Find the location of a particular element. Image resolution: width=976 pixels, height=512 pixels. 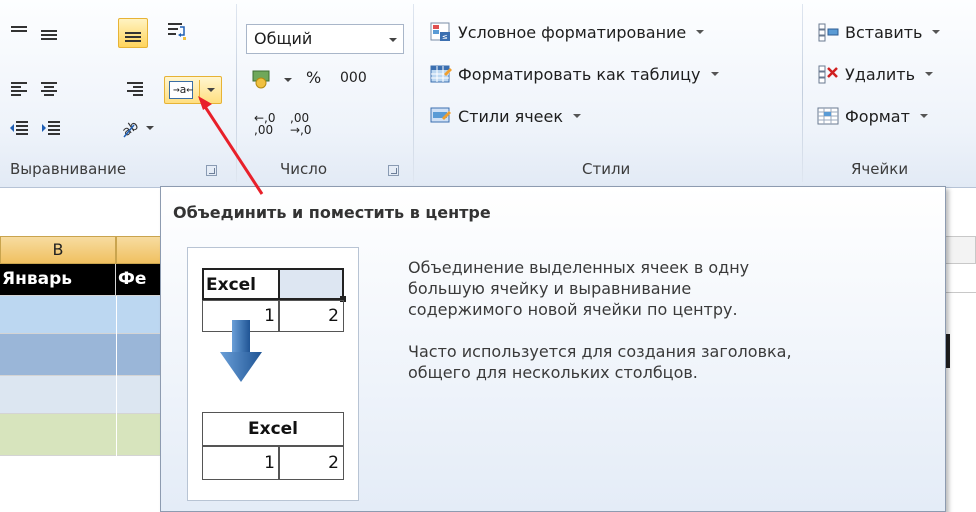

alignment-group: →a← ab Выравнивание is located at coordinates (119, 94).